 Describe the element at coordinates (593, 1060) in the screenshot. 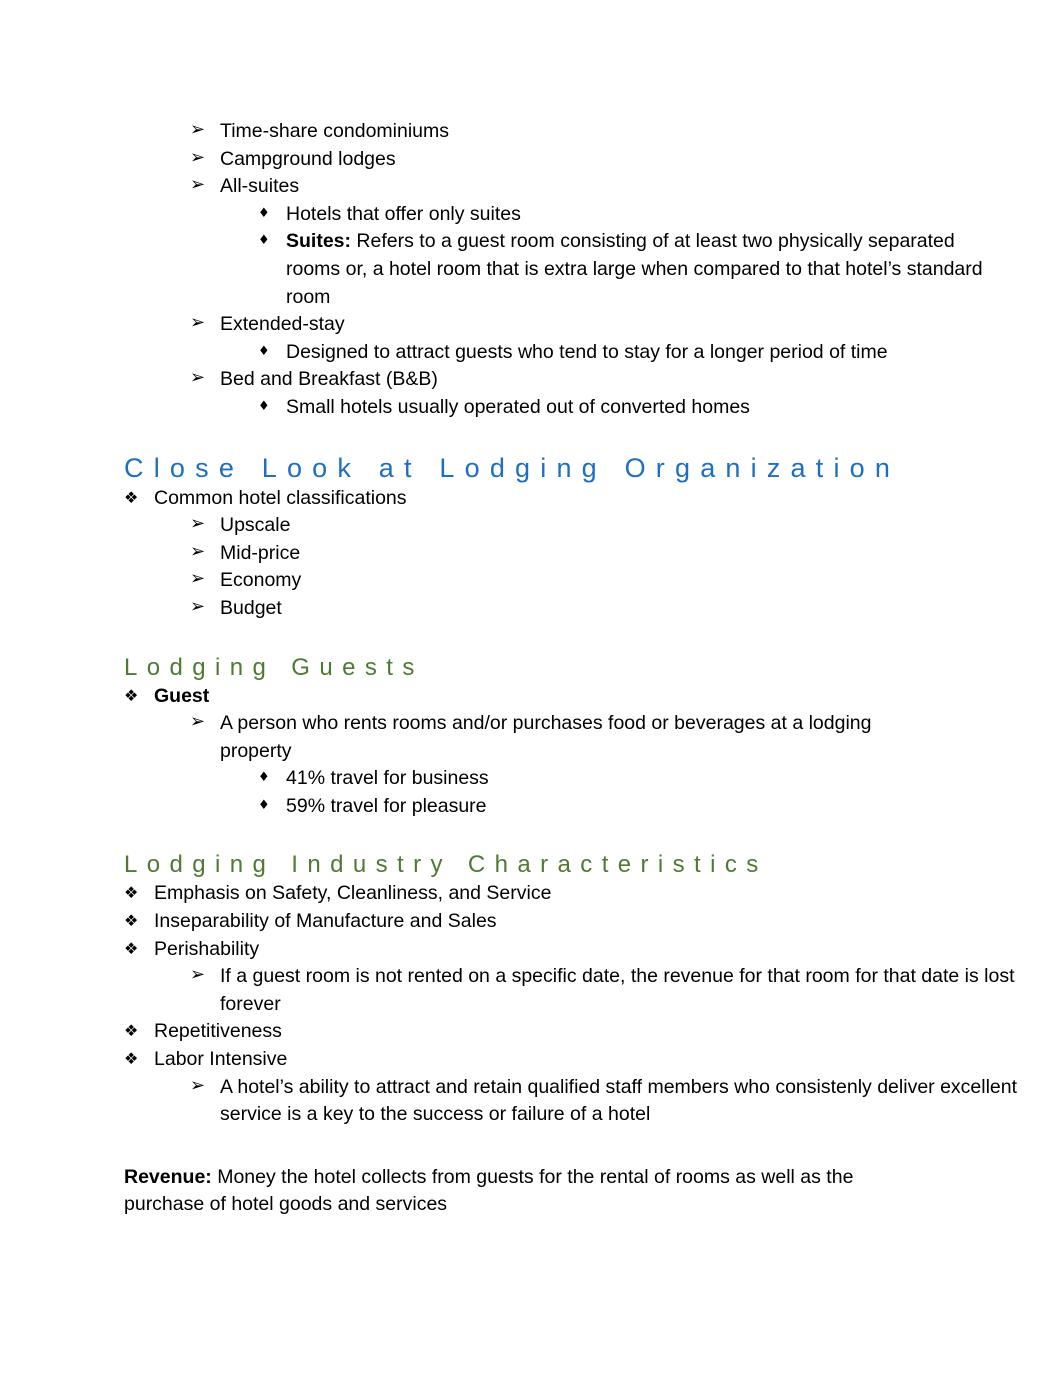

I see `list-item: ❖ Labor Intensive` at that location.